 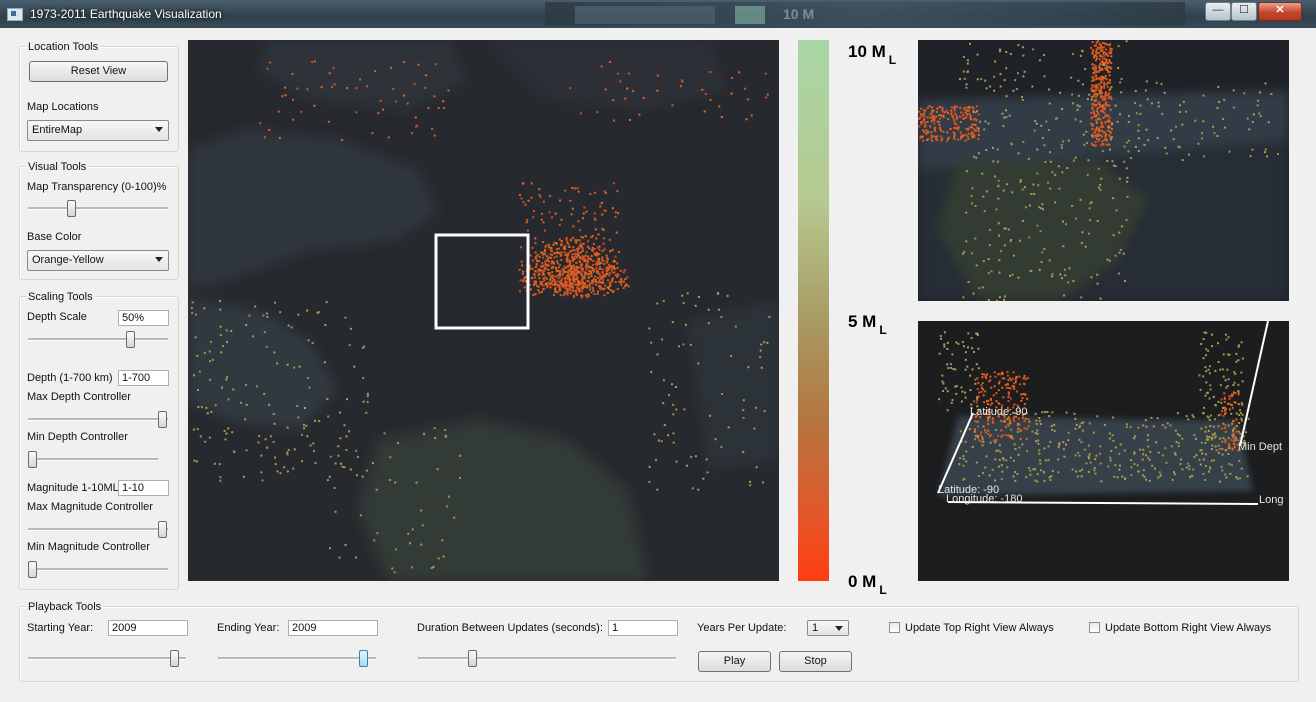 I want to click on selection-box, so click(x=482, y=281).